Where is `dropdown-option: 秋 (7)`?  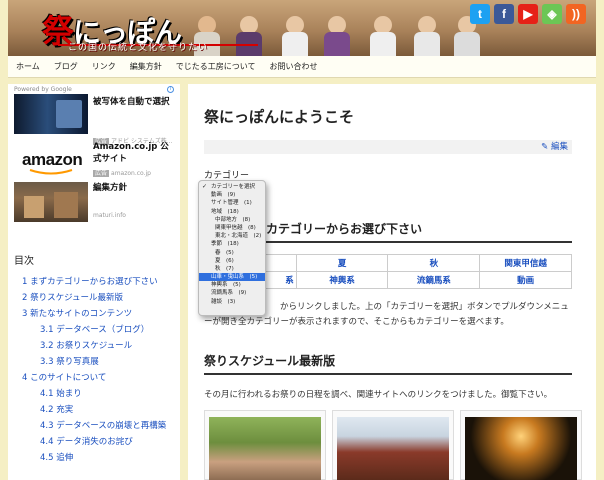
dropdown-option: 秋 (7) is located at coordinates (232, 269).